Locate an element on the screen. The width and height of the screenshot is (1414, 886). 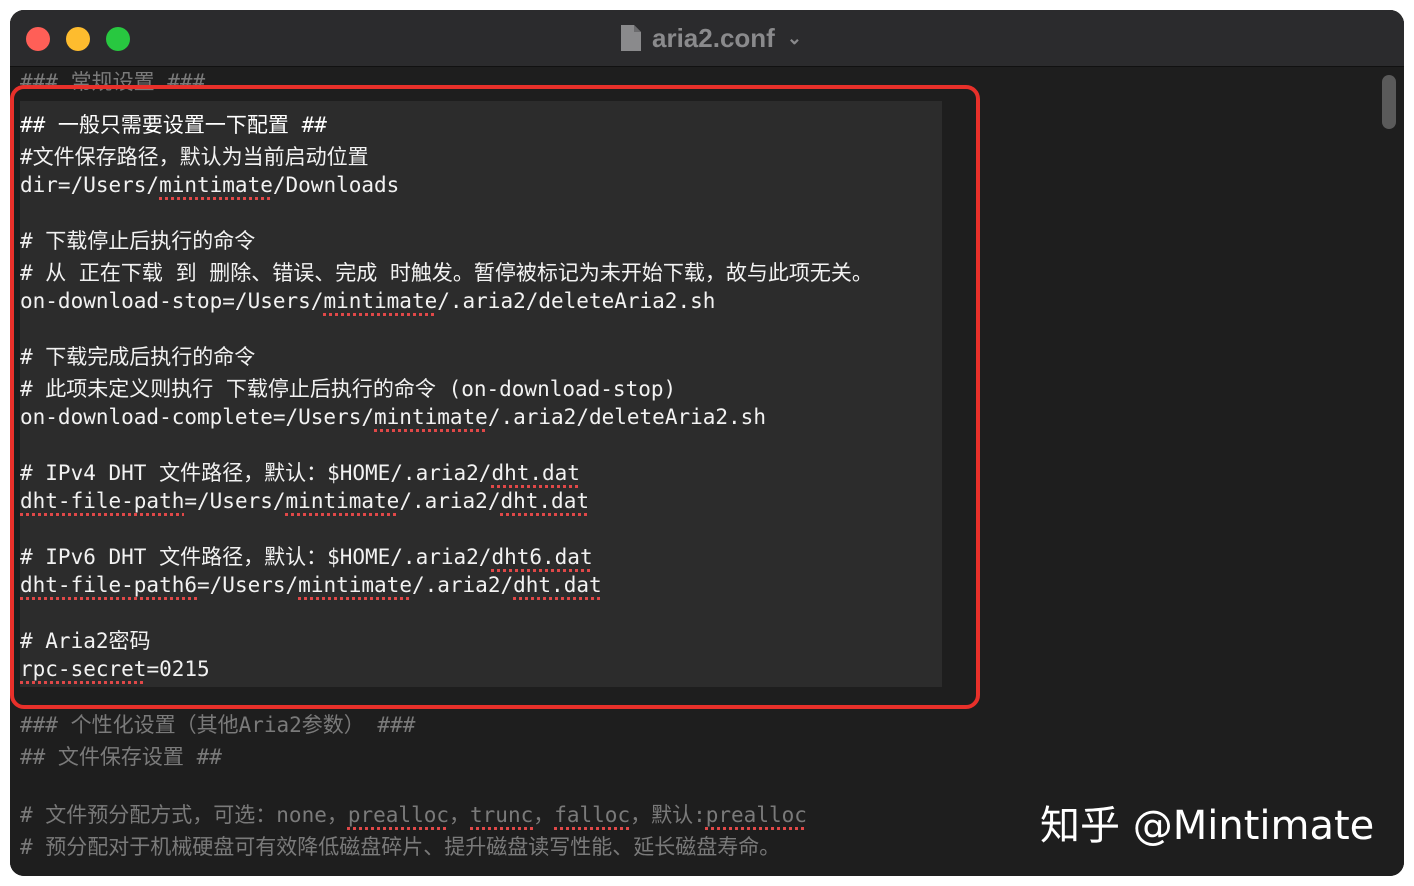
chevron-down-icon: ⌄ is located at coordinates (794, 38).